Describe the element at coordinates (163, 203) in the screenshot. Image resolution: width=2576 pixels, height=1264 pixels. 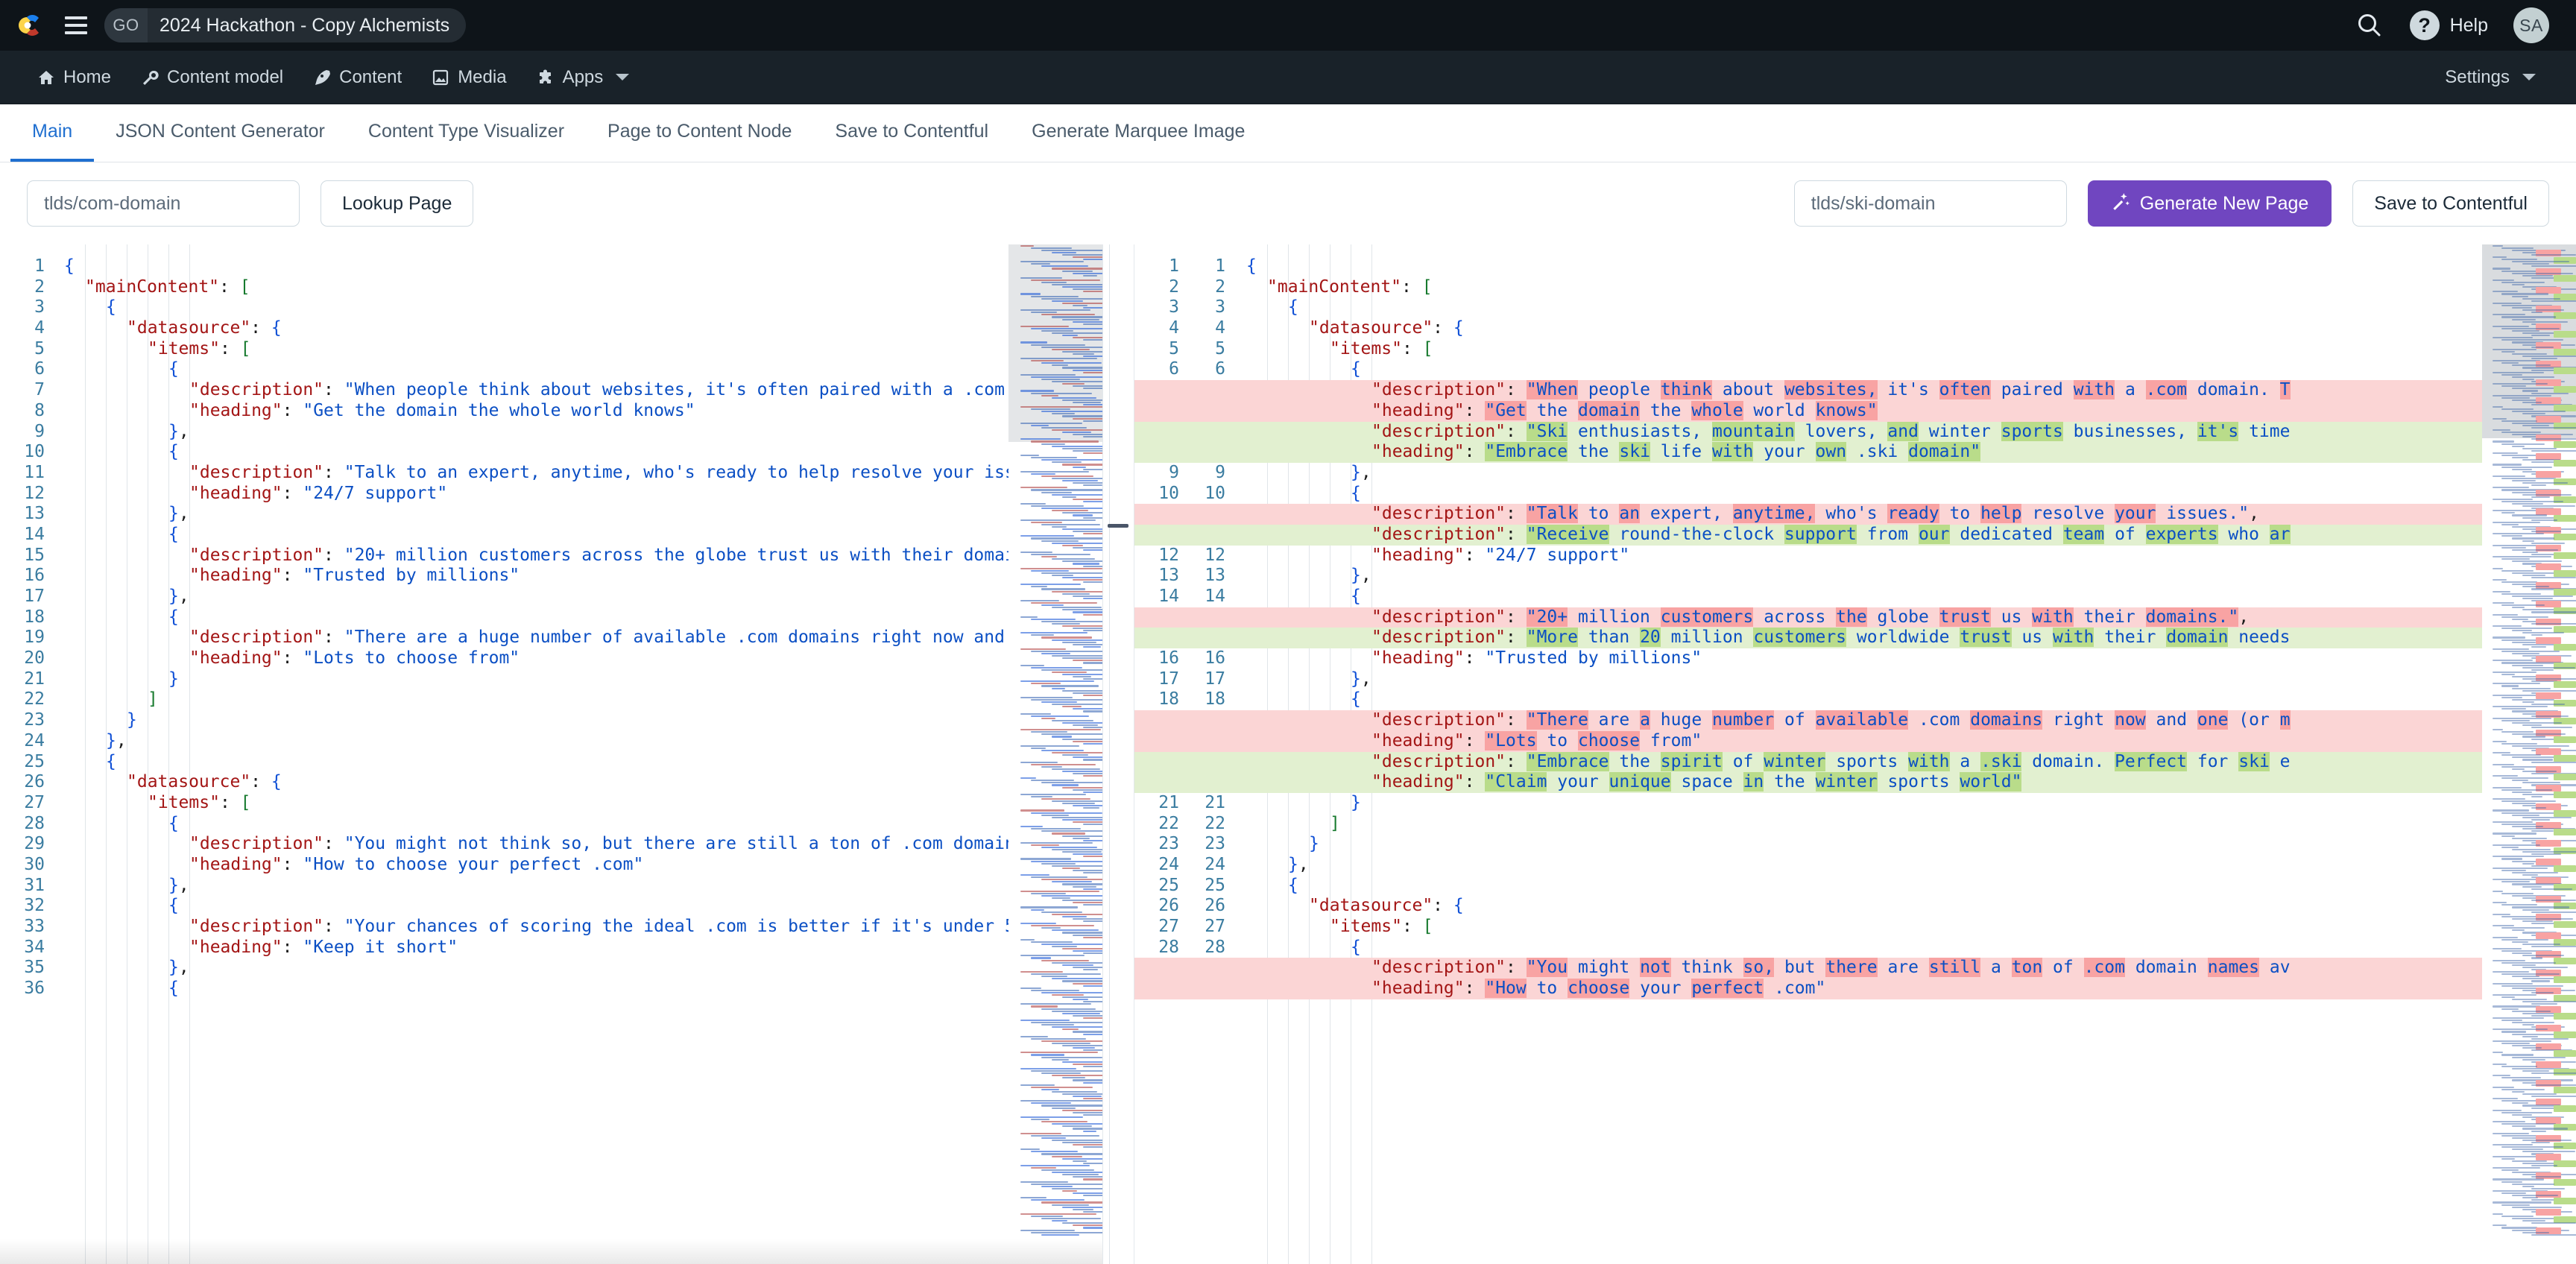
I see `lookup-slug-input` at that location.